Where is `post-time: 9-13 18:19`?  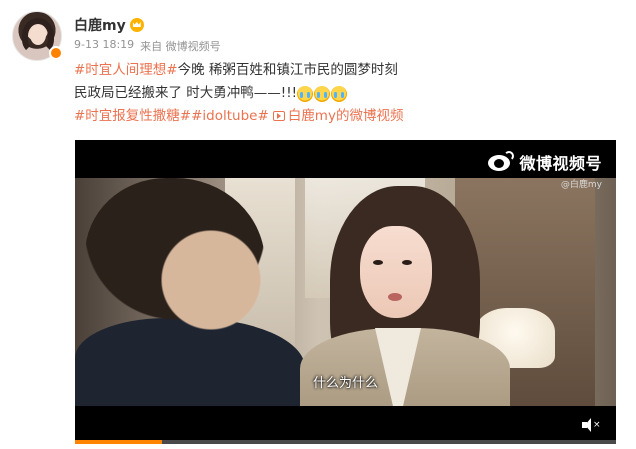
post-time: 9-13 18:19 is located at coordinates (104, 46).